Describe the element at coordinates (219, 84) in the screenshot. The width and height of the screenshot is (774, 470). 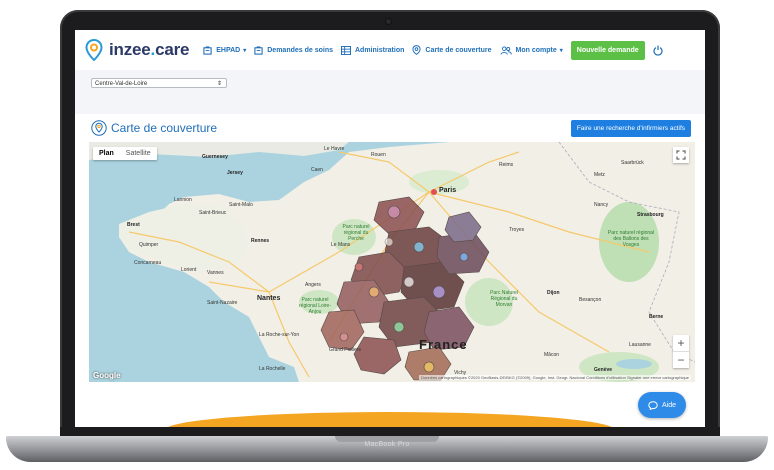
I see `select-arrows-icon: ⇕` at that location.